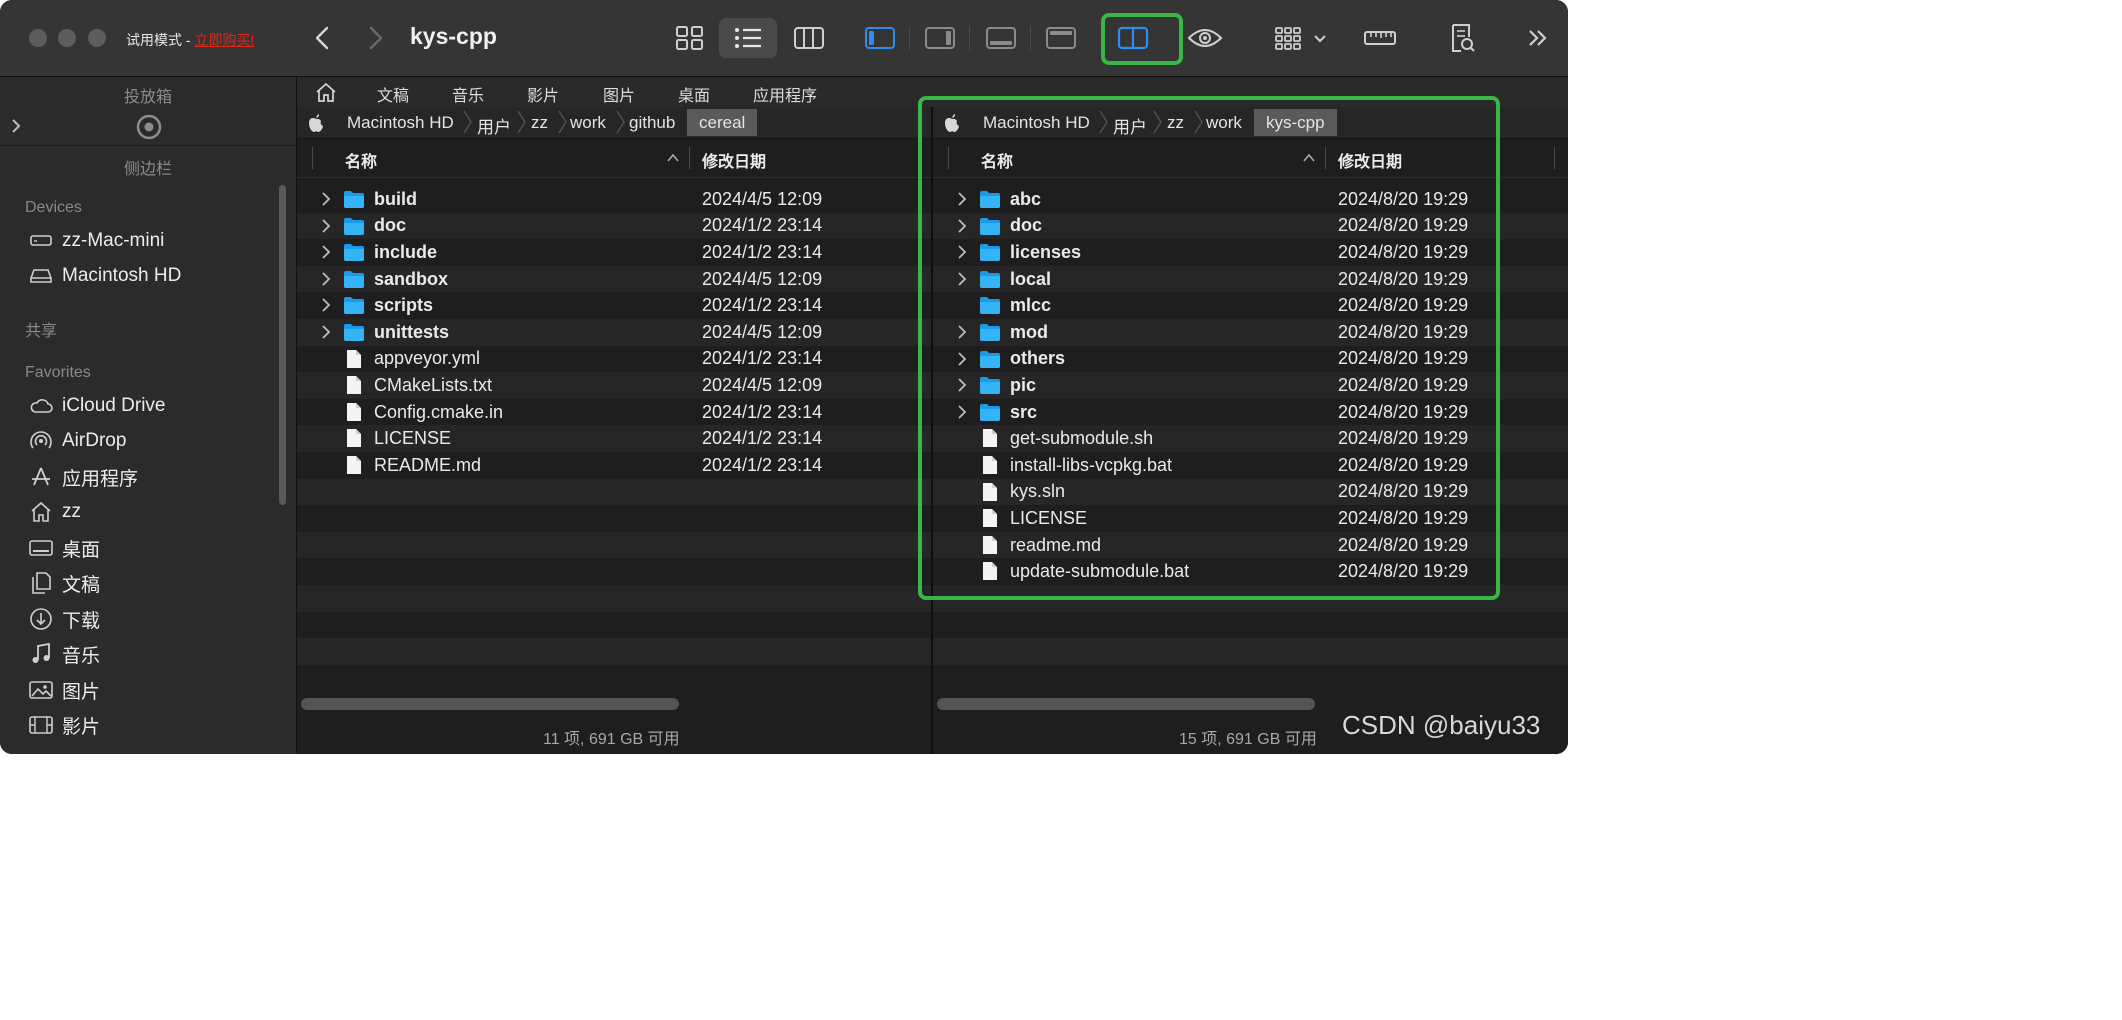 Image resolution: width=2122 pixels, height=1020 pixels. What do you see at coordinates (614, 199) in the screenshot?
I see `file-row: build 2024/4/5 12:09` at bounding box center [614, 199].